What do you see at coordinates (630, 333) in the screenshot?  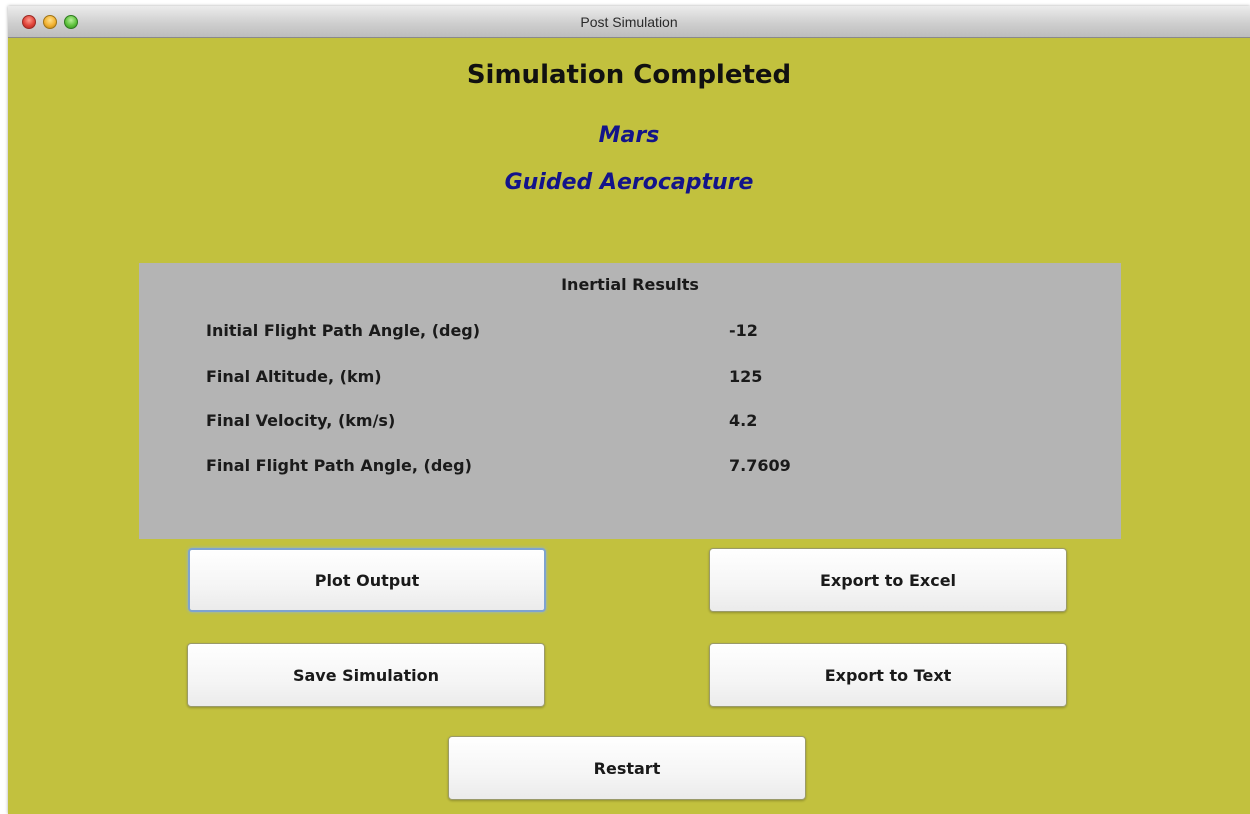 I see `result-row-initial-fpa: Initial Flight Path Angle, (deg) -12` at bounding box center [630, 333].